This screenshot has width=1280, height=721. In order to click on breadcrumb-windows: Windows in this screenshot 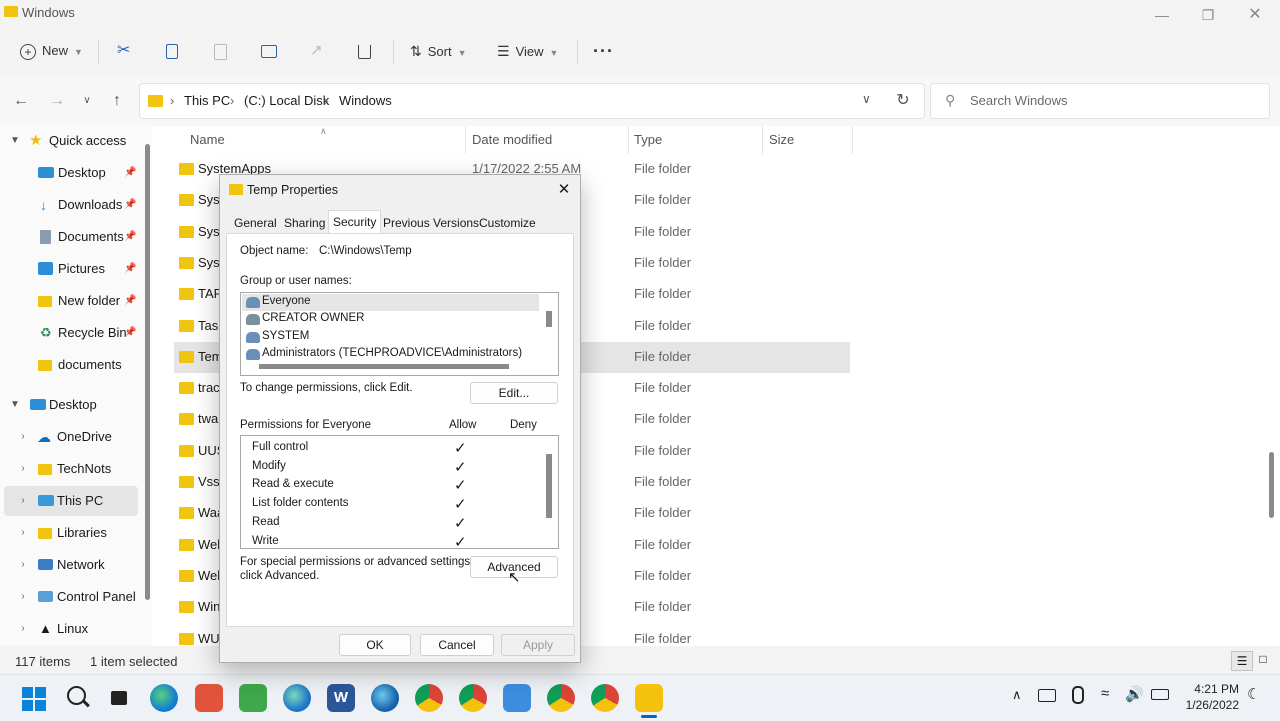, I will do `click(365, 100)`.